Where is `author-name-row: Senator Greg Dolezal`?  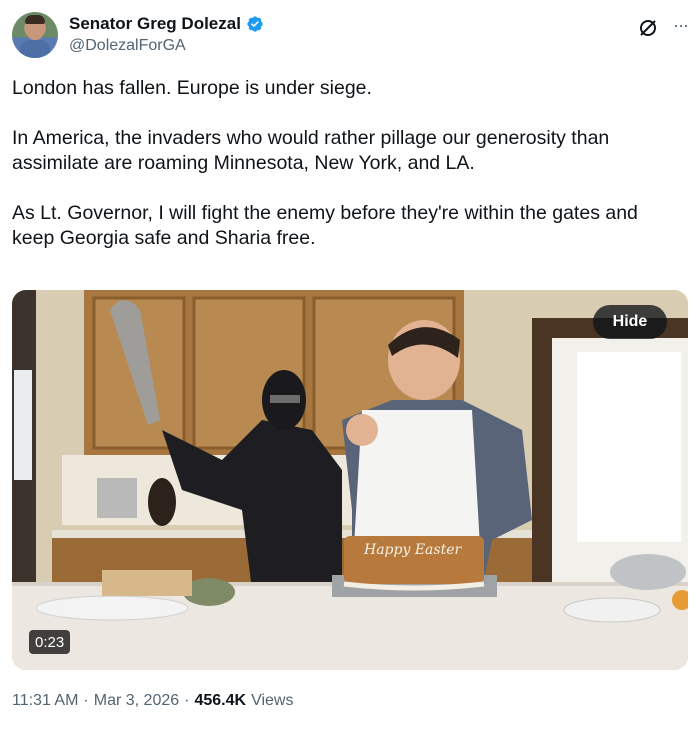
author-name-row: Senator Greg Dolezal is located at coordinates (166, 24).